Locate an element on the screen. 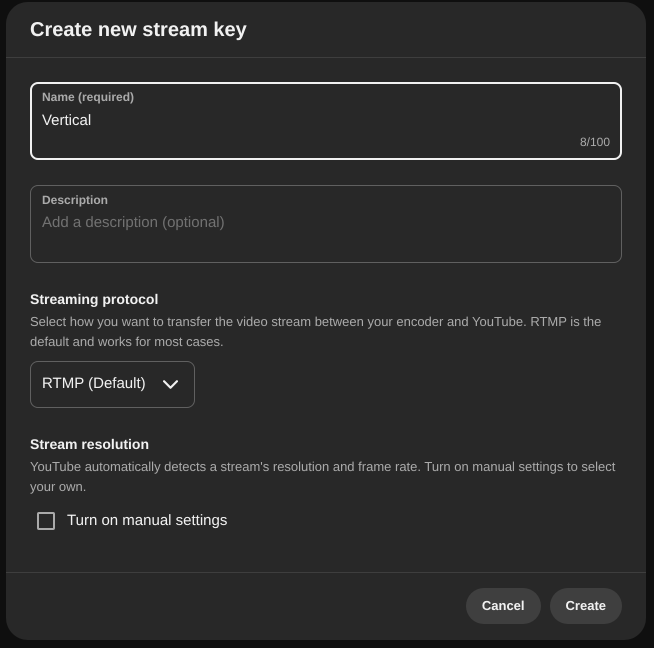  section-description: YouTube automatically detects a stream's resolution and frame rate. Turn on manual settings to select your own. is located at coordinates (323, 477).